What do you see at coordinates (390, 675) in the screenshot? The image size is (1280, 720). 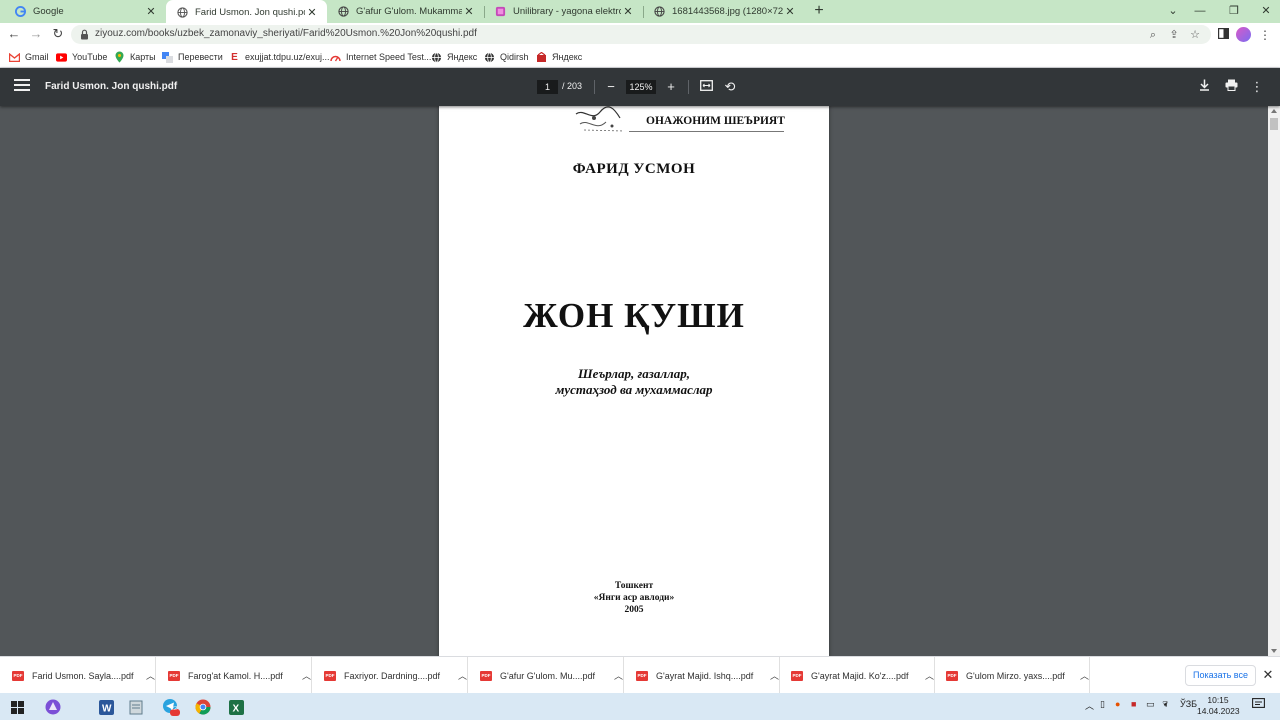 I see `download-item: PDF Faxriyor. Dardning....pdf ︿` at bounding box center [390, 675].